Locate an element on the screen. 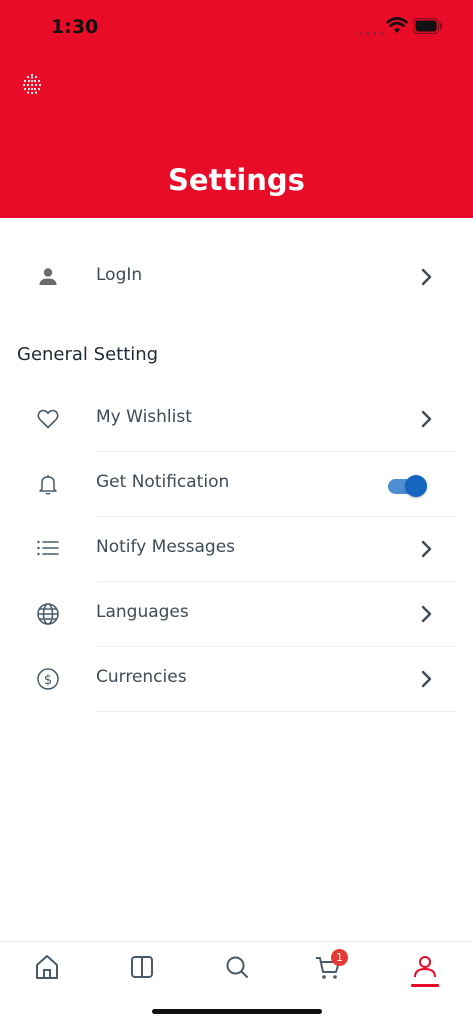  status-time: 1:30 is located at coordinates (75, 27).